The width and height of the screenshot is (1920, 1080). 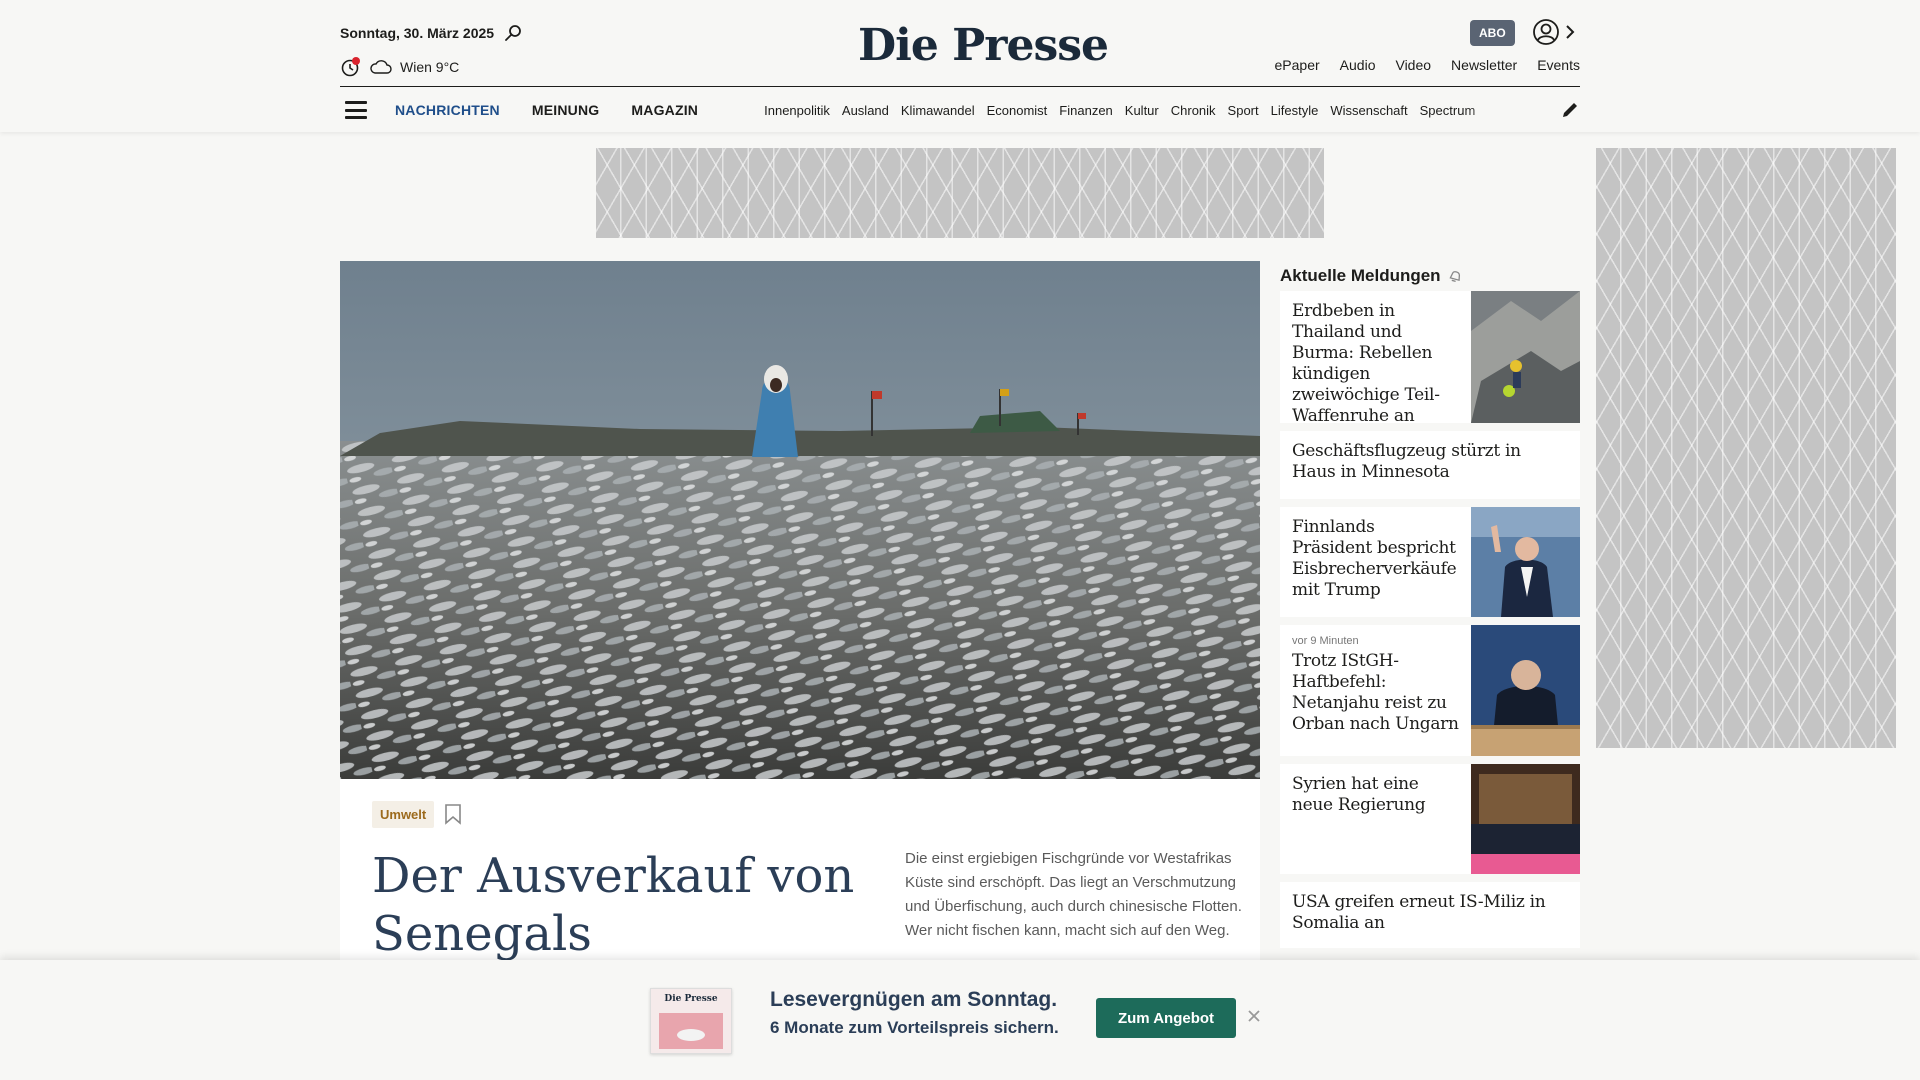 What do you see at coordinates (914, 1027) in the screenshot?
I see `promo-subtitle: 6 Monate zum Vorteilspreis sichern.` at bounding box center [914, 1027].